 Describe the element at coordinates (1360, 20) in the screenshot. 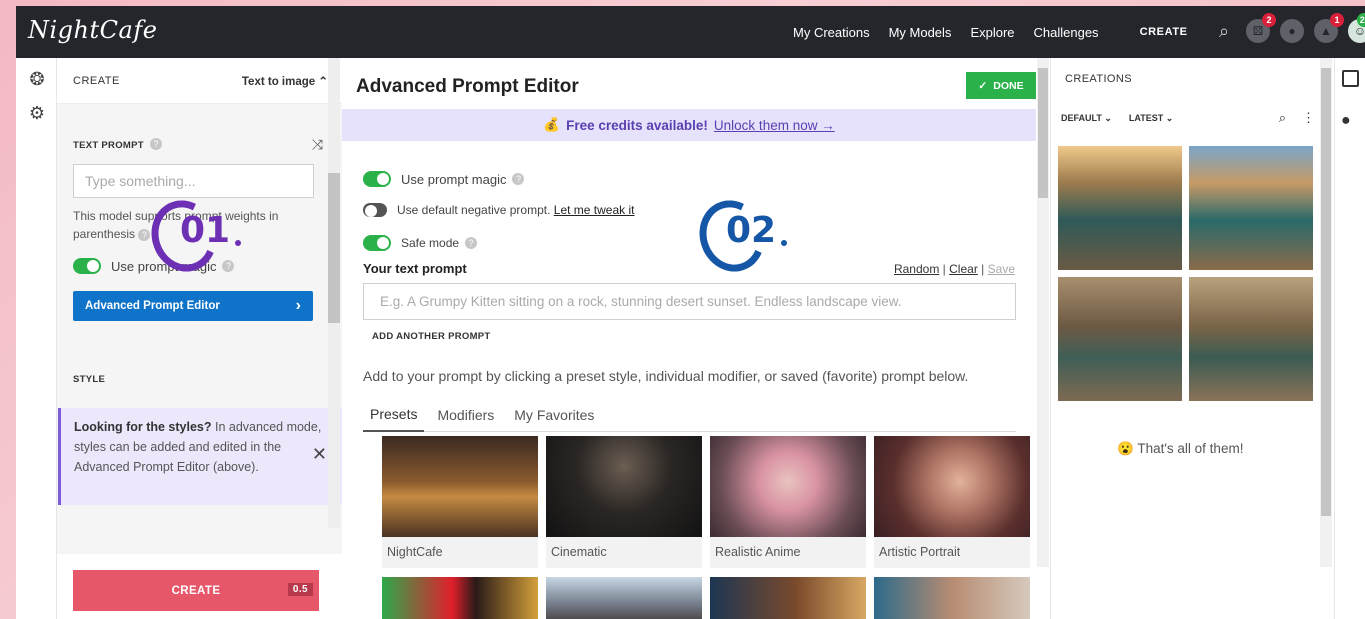

I see `avatar-badge: 20+` at that location.